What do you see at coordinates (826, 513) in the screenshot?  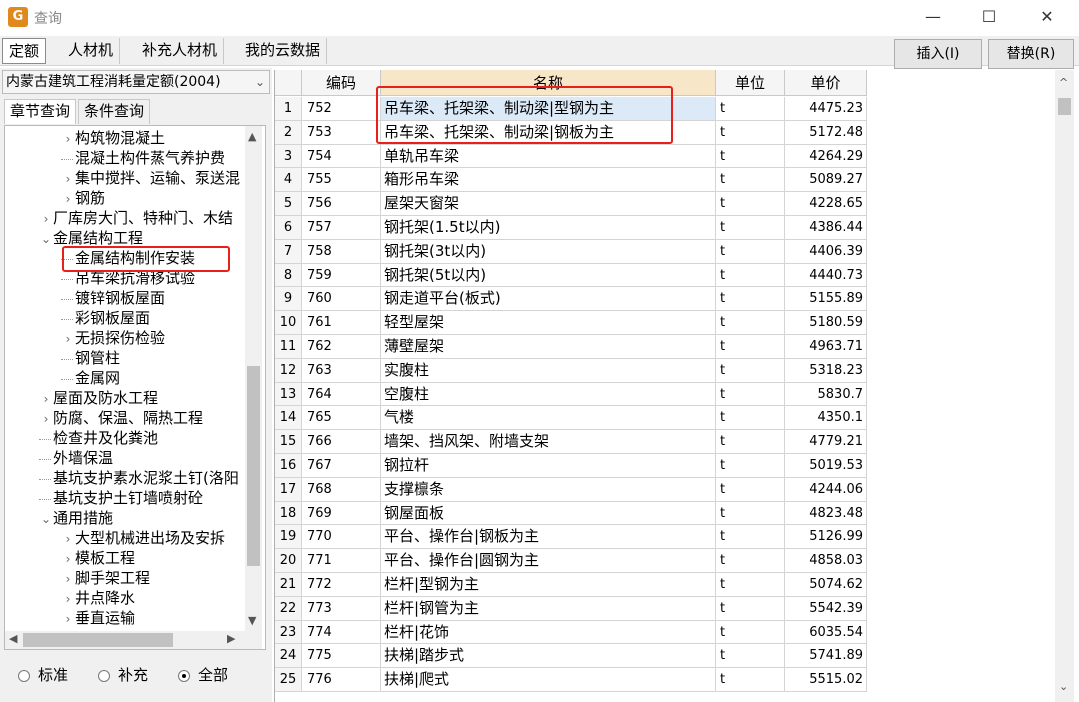 I see `price-cell: 4823.48` at bounding box center [826, 513].